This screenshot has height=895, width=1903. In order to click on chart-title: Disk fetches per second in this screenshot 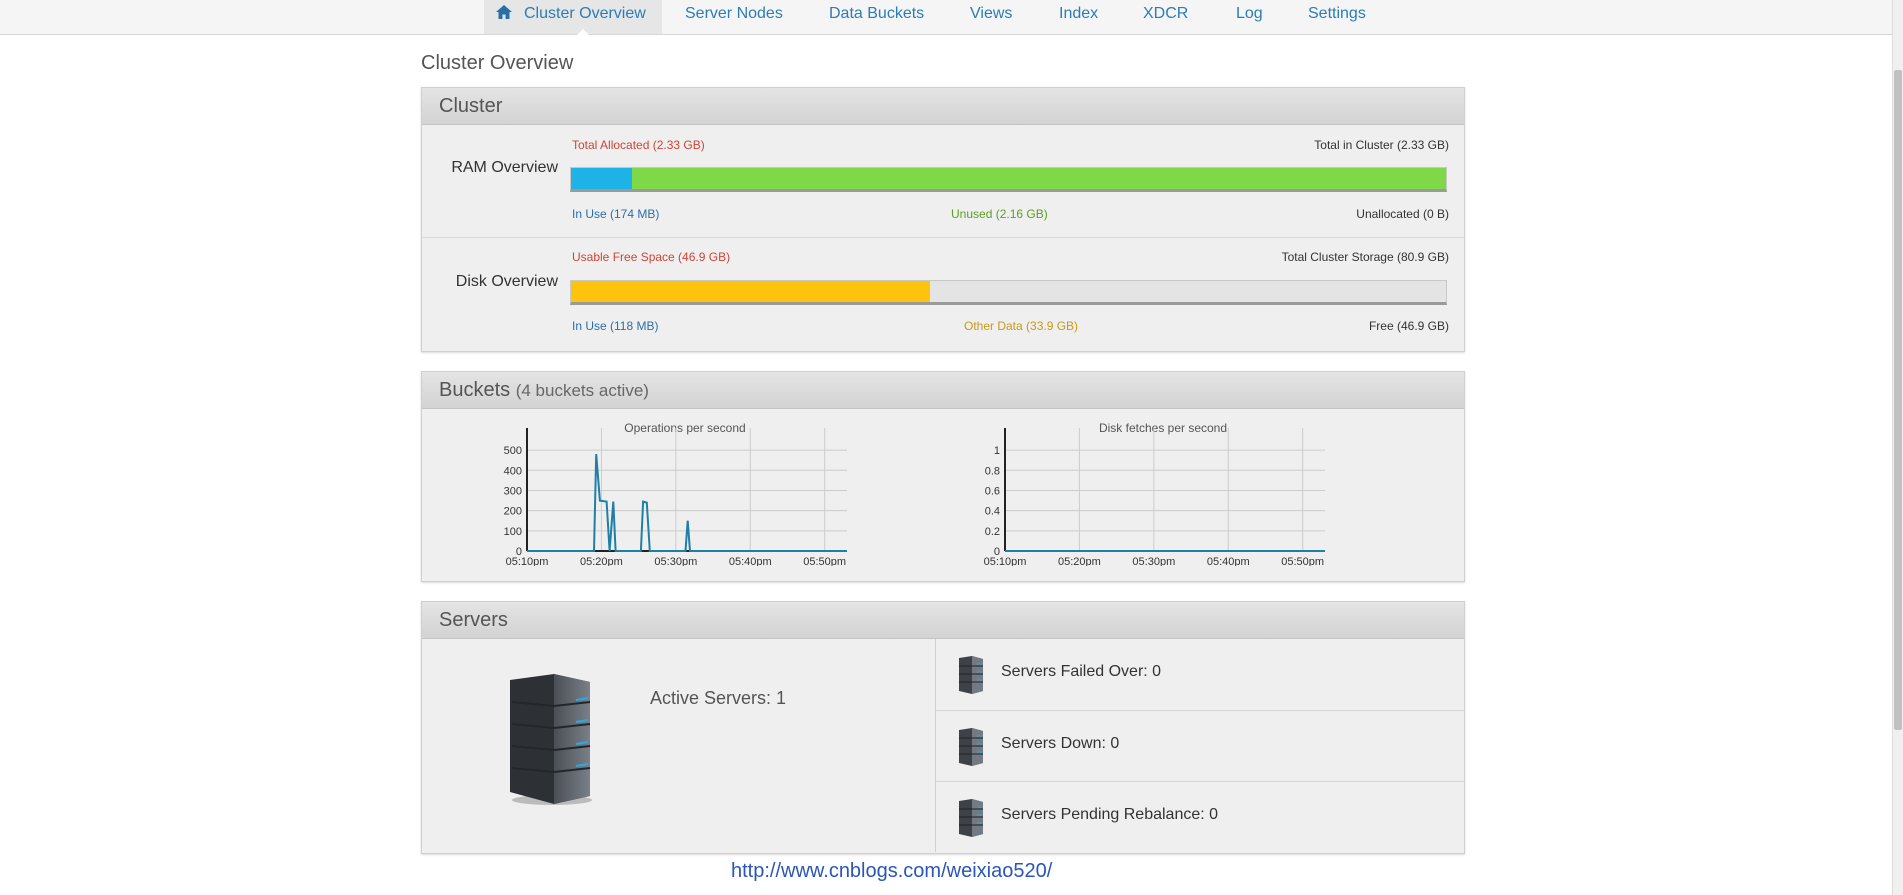, I will do `click(1163, 428)`.